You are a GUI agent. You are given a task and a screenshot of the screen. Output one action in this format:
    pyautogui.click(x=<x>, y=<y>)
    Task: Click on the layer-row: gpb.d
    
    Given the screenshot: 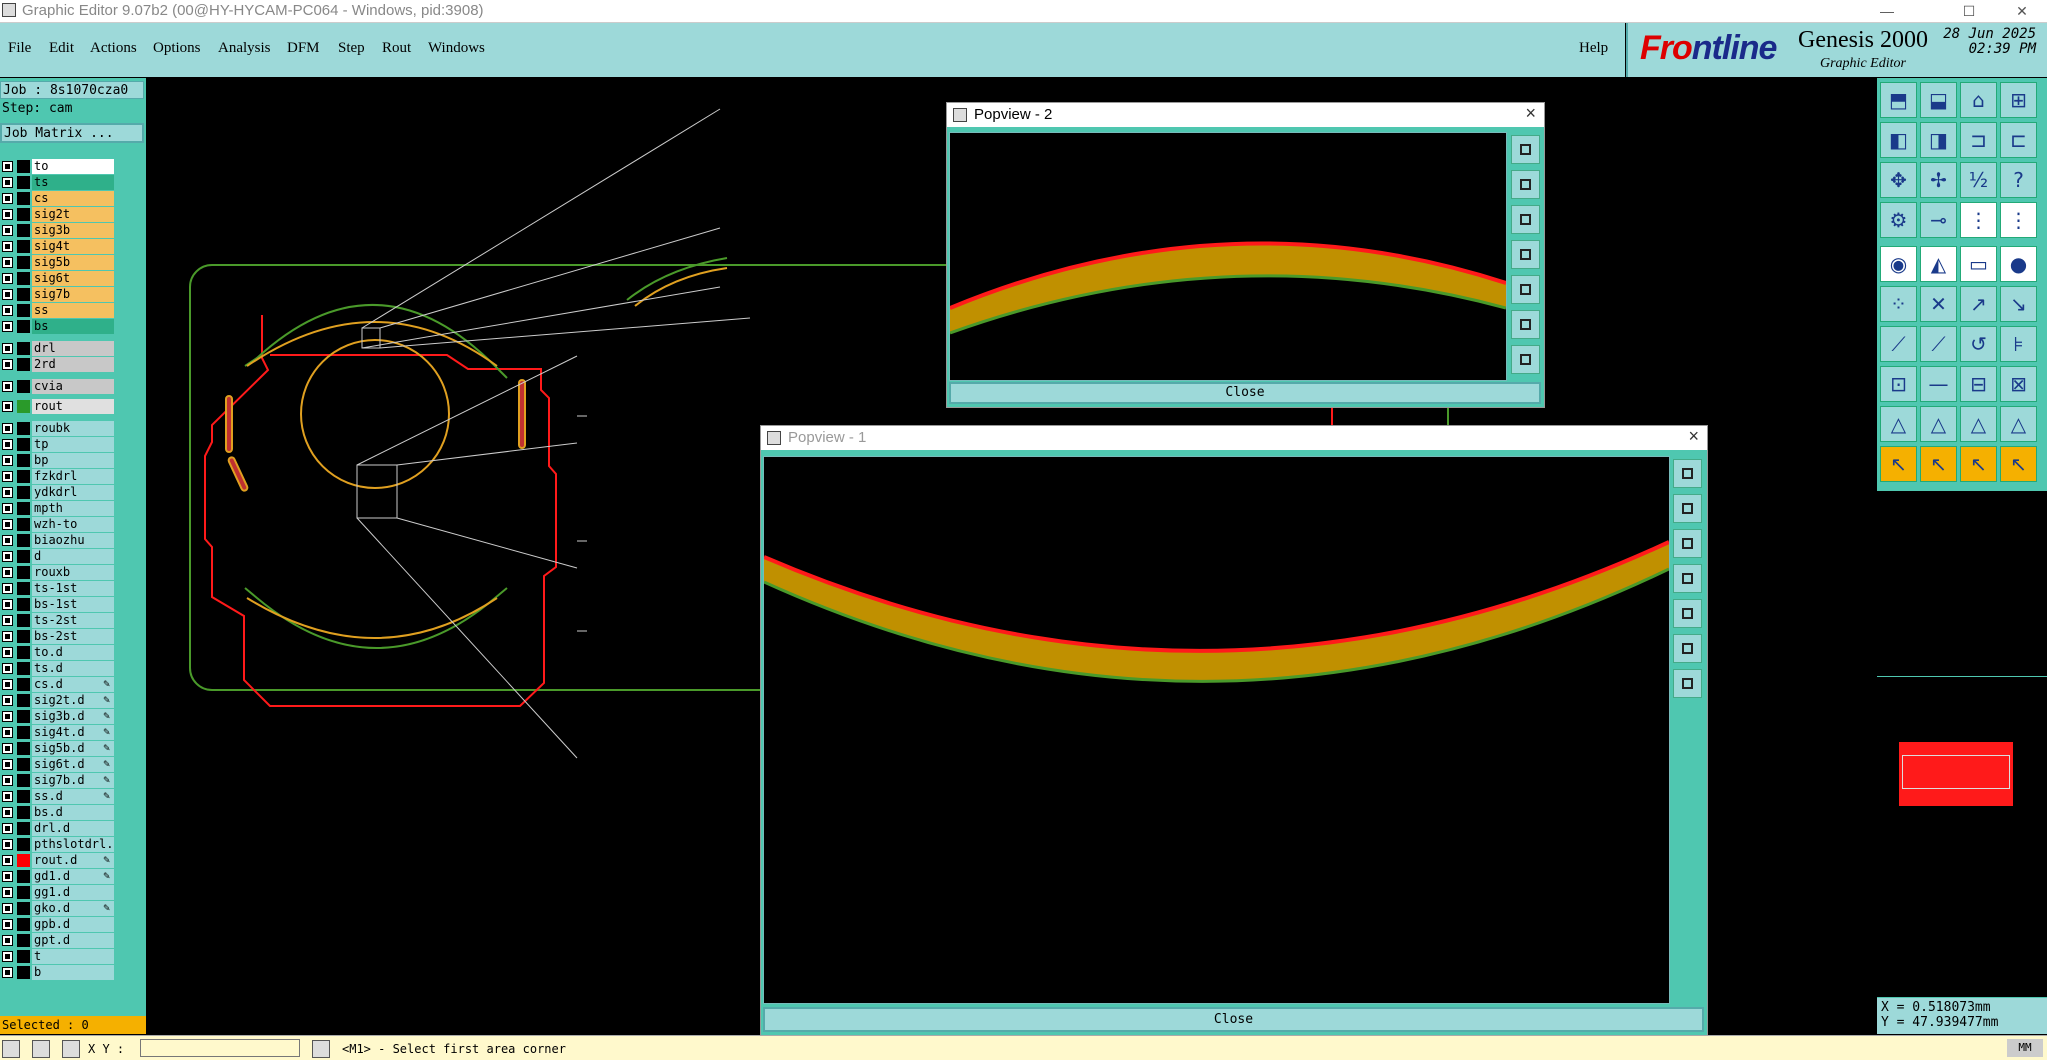 What is the action you would take?
    pyautogui.click(x=59, y=924)
    